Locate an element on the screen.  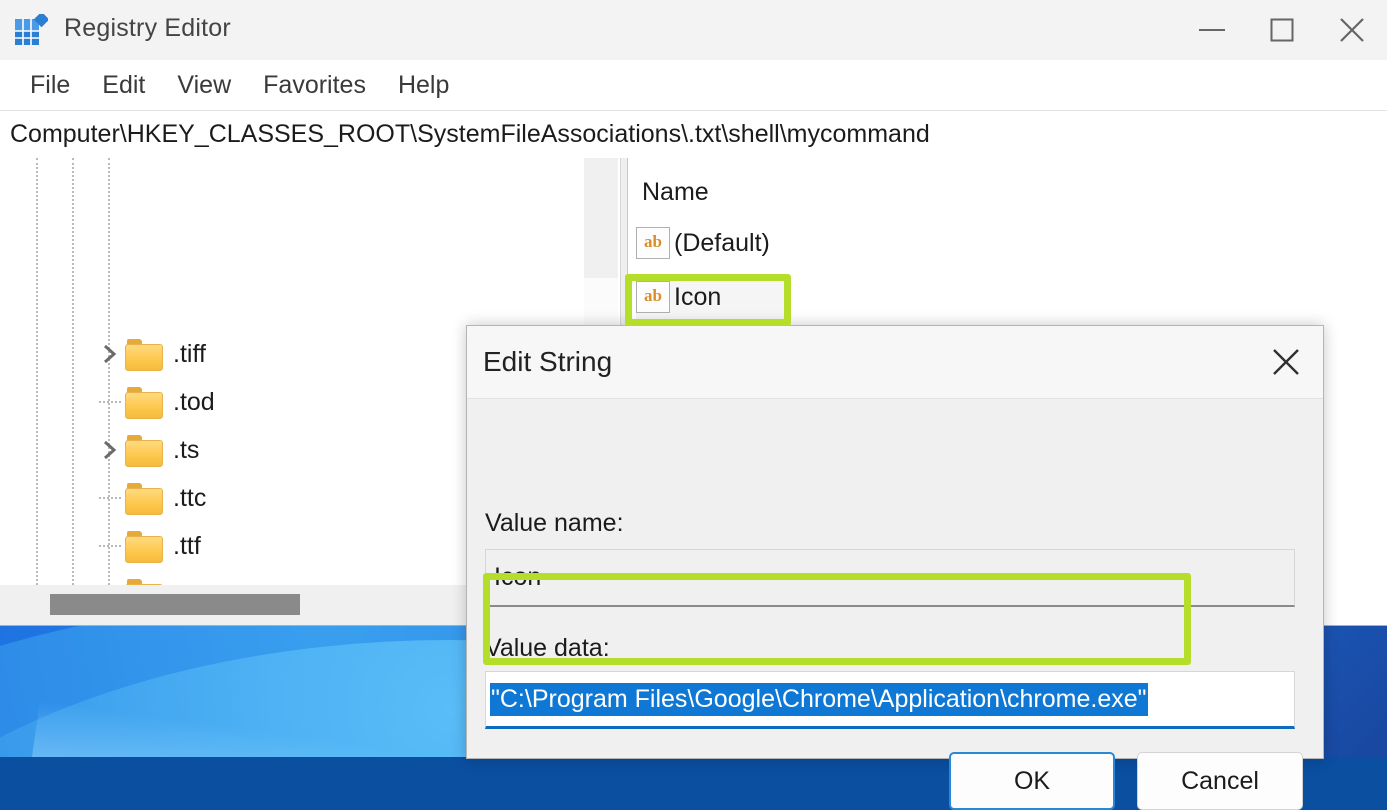
window-controls is located at coordinates (1282, 30).